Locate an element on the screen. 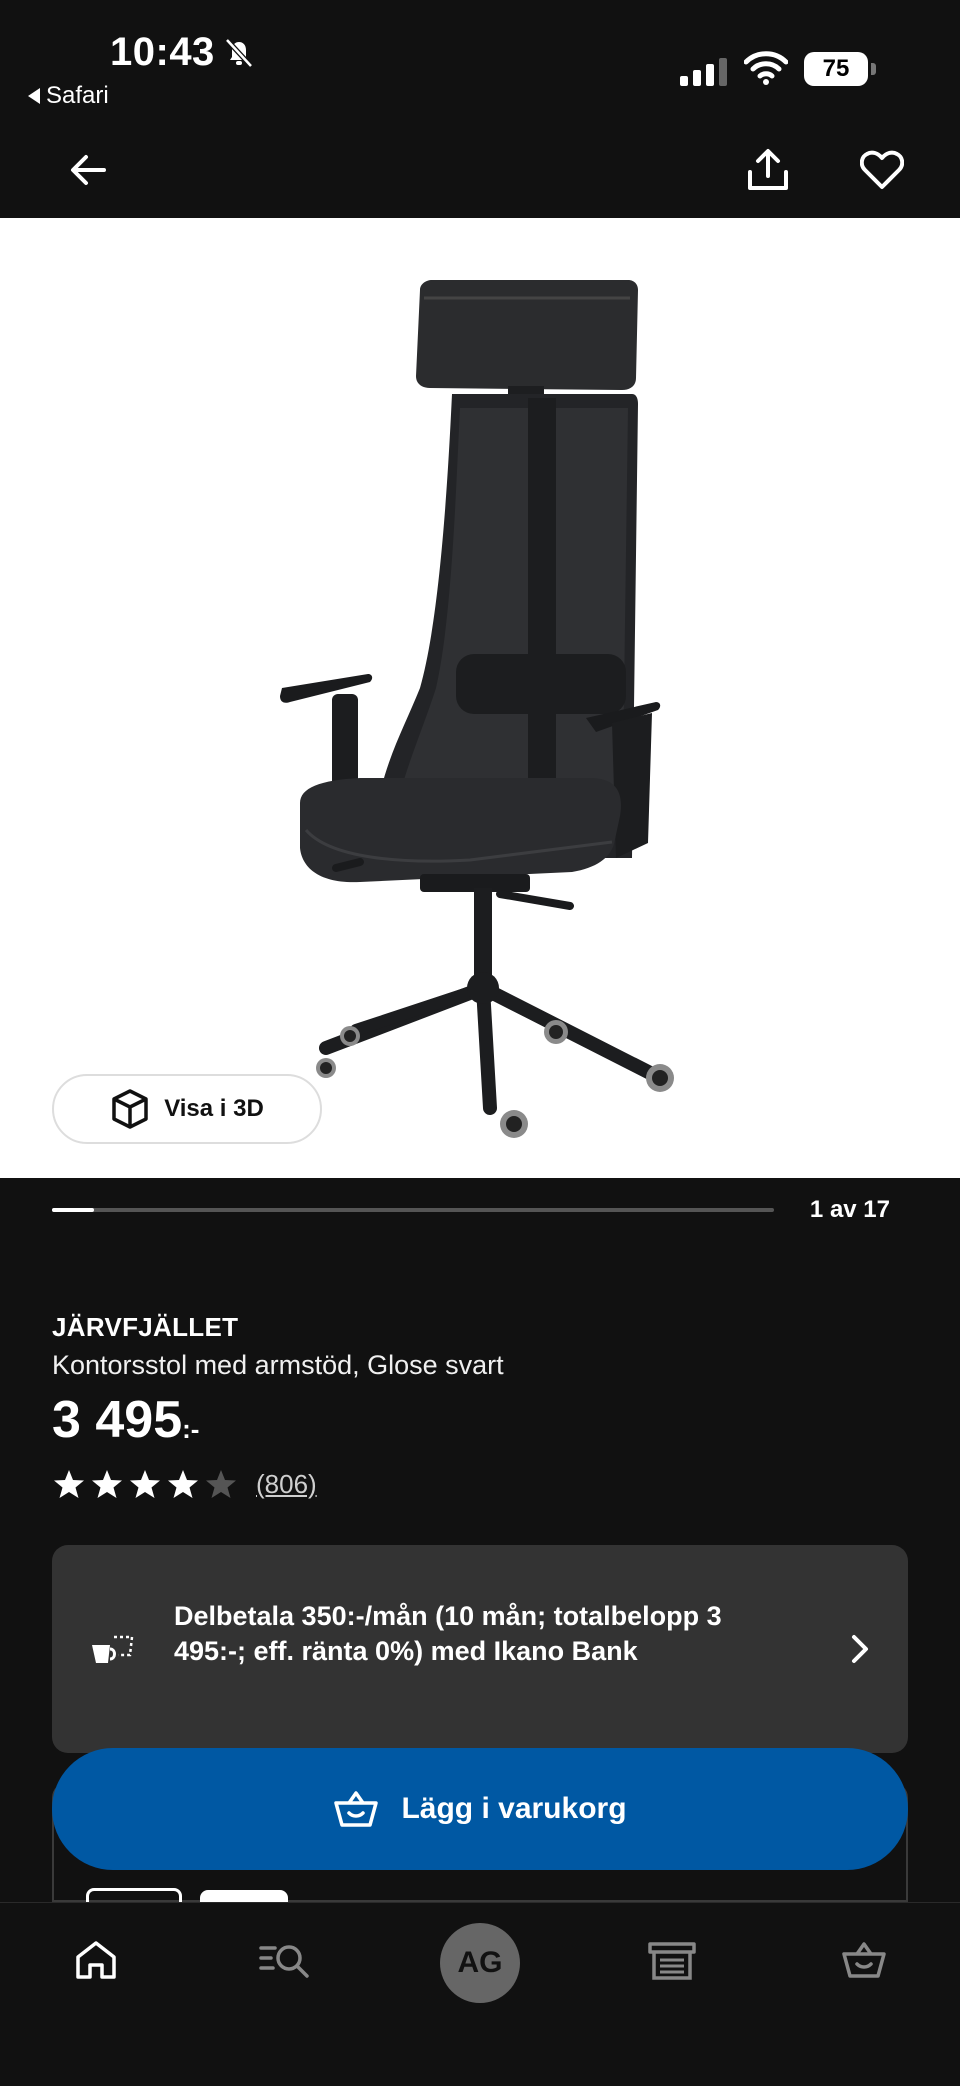  chevron-right-icon is located at coordinates (860, 1649).